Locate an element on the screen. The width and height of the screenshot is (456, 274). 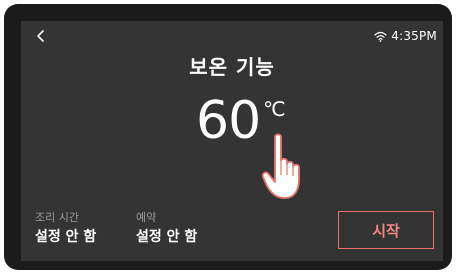
temperature-value: 60 is located at coordinates (228, 121).